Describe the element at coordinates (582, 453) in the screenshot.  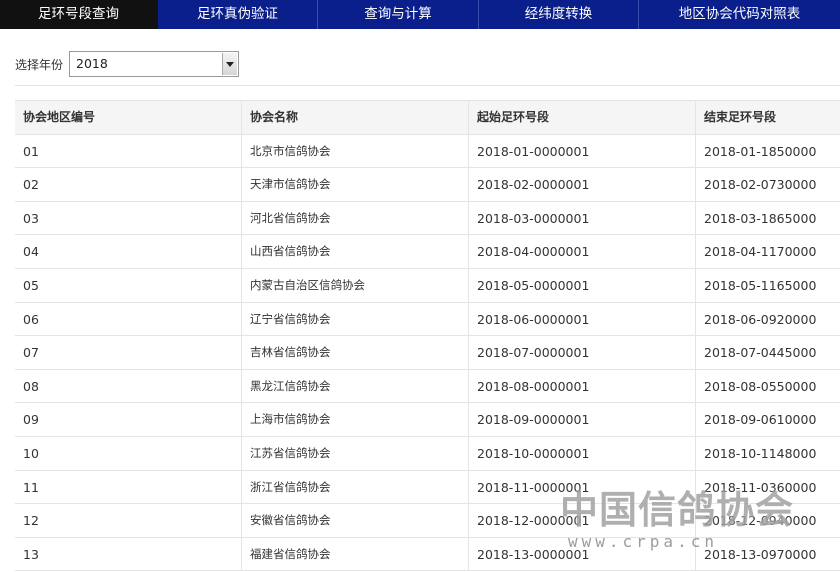
I see `cell-start-range: 2018-10-0000001` at that location.